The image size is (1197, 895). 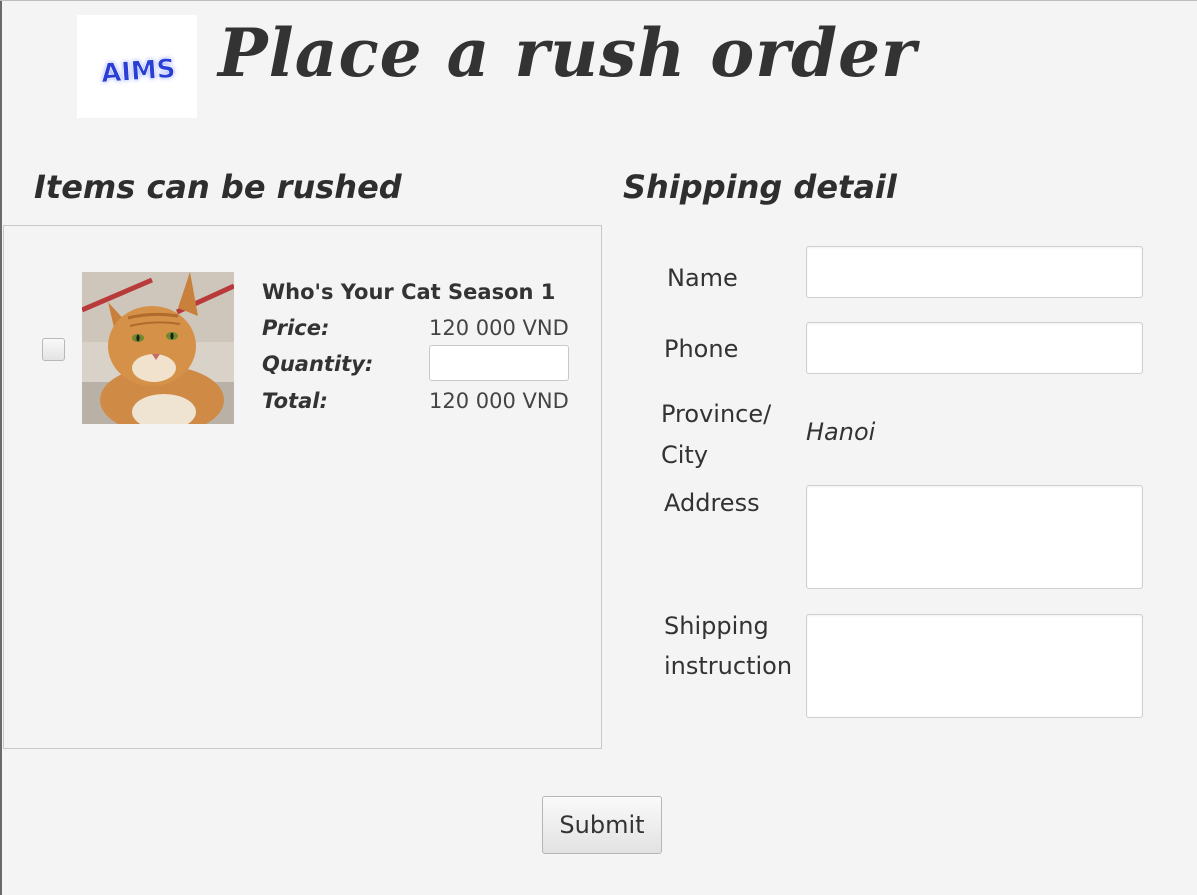 What do you see at coordinates (974, 666) in the screenshot?
I see `shipping-instruction-input` at bounding box center [974, 666].